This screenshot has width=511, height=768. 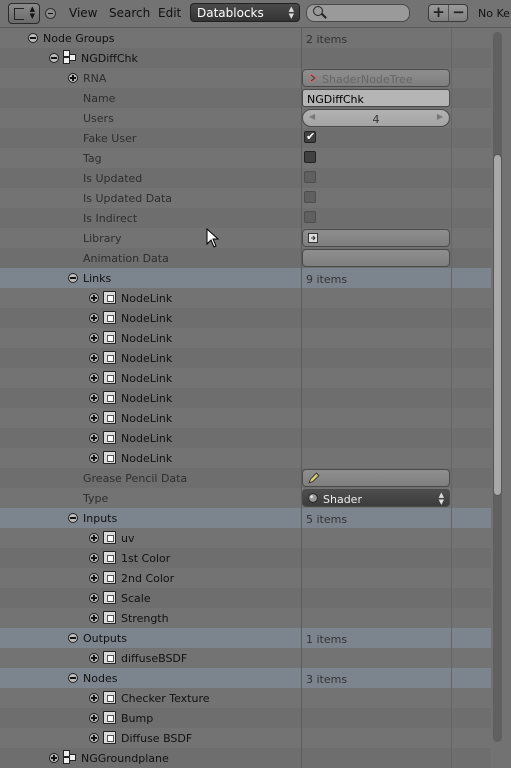 I want to click on tag-label: Tag, so click(x=92, y=158).